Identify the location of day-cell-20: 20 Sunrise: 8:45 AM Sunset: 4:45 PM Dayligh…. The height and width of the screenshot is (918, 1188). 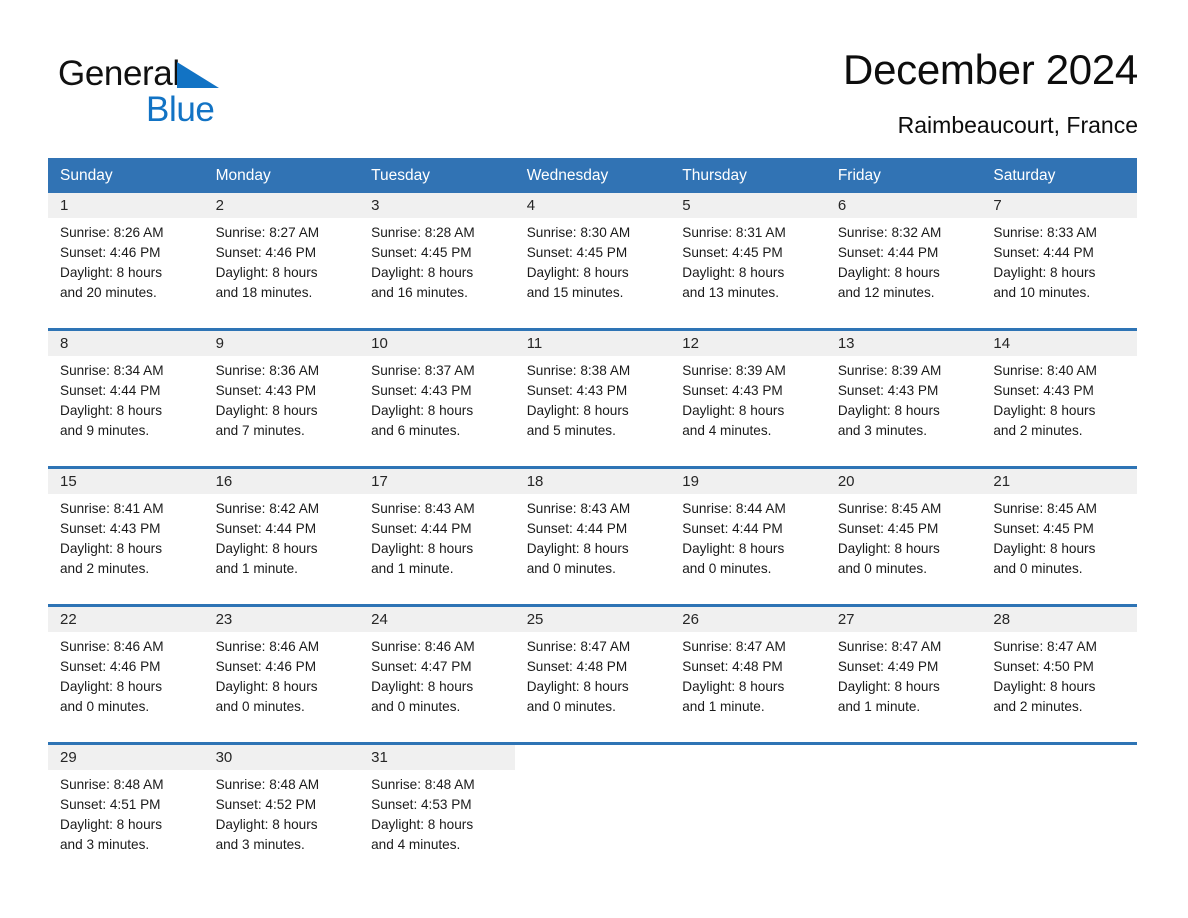
(903, 528).